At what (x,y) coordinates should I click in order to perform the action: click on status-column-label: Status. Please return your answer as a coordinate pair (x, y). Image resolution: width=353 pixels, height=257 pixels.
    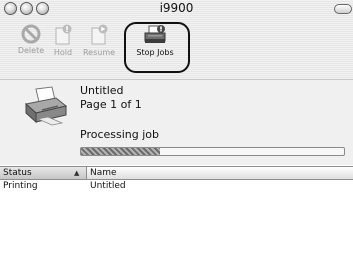
    Looking at the image, I should click on (17, 173).